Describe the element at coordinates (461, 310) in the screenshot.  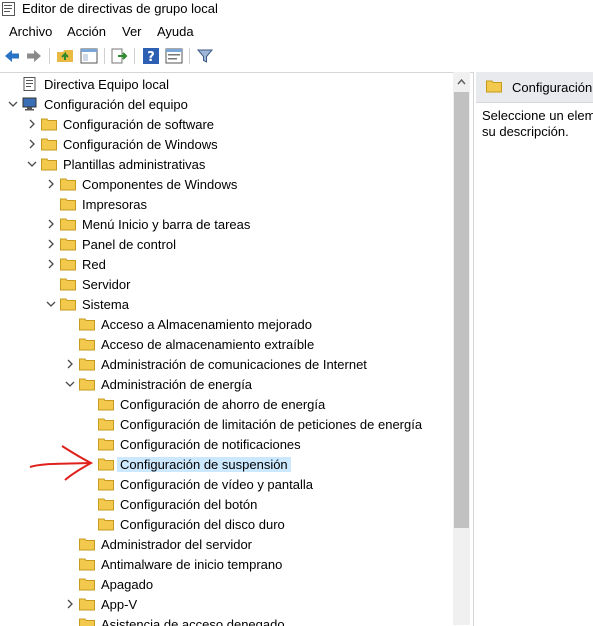
I see `scrollbar-thumb` at that location.